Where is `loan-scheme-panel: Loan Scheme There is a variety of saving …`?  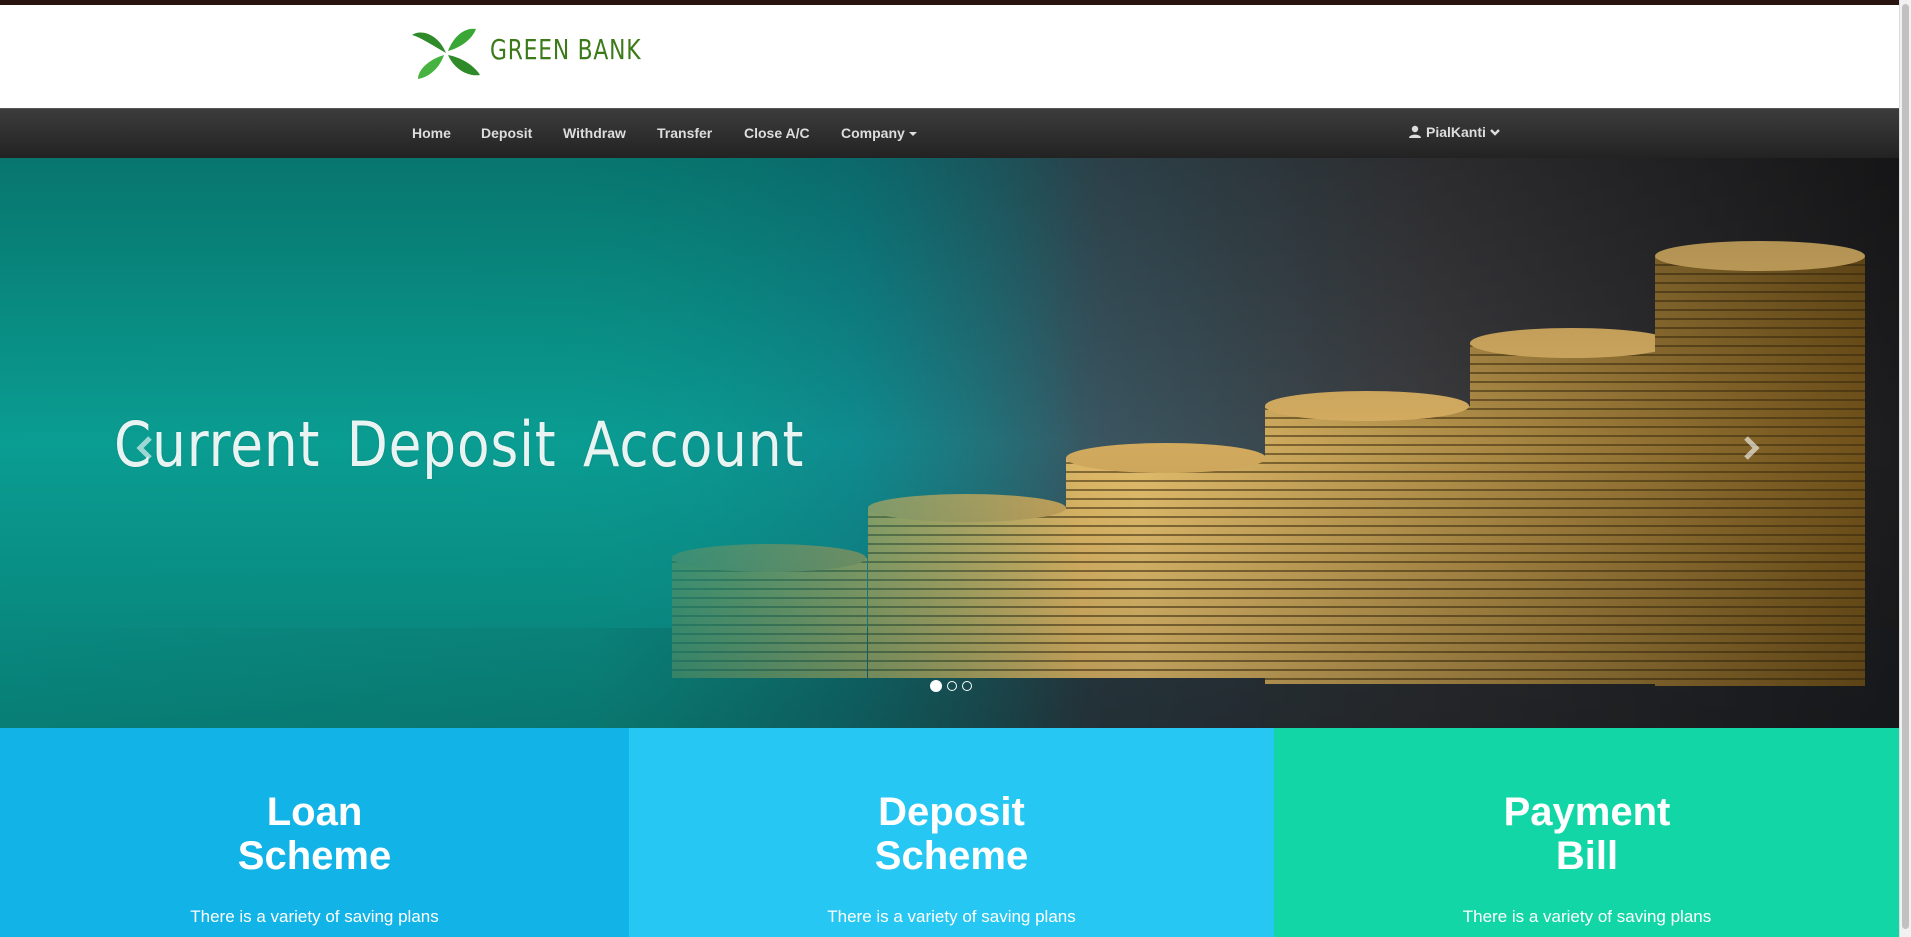
loan-scheme-panel: Loan Scheme There is a variety of saving … is located at coordinates (314, 832).